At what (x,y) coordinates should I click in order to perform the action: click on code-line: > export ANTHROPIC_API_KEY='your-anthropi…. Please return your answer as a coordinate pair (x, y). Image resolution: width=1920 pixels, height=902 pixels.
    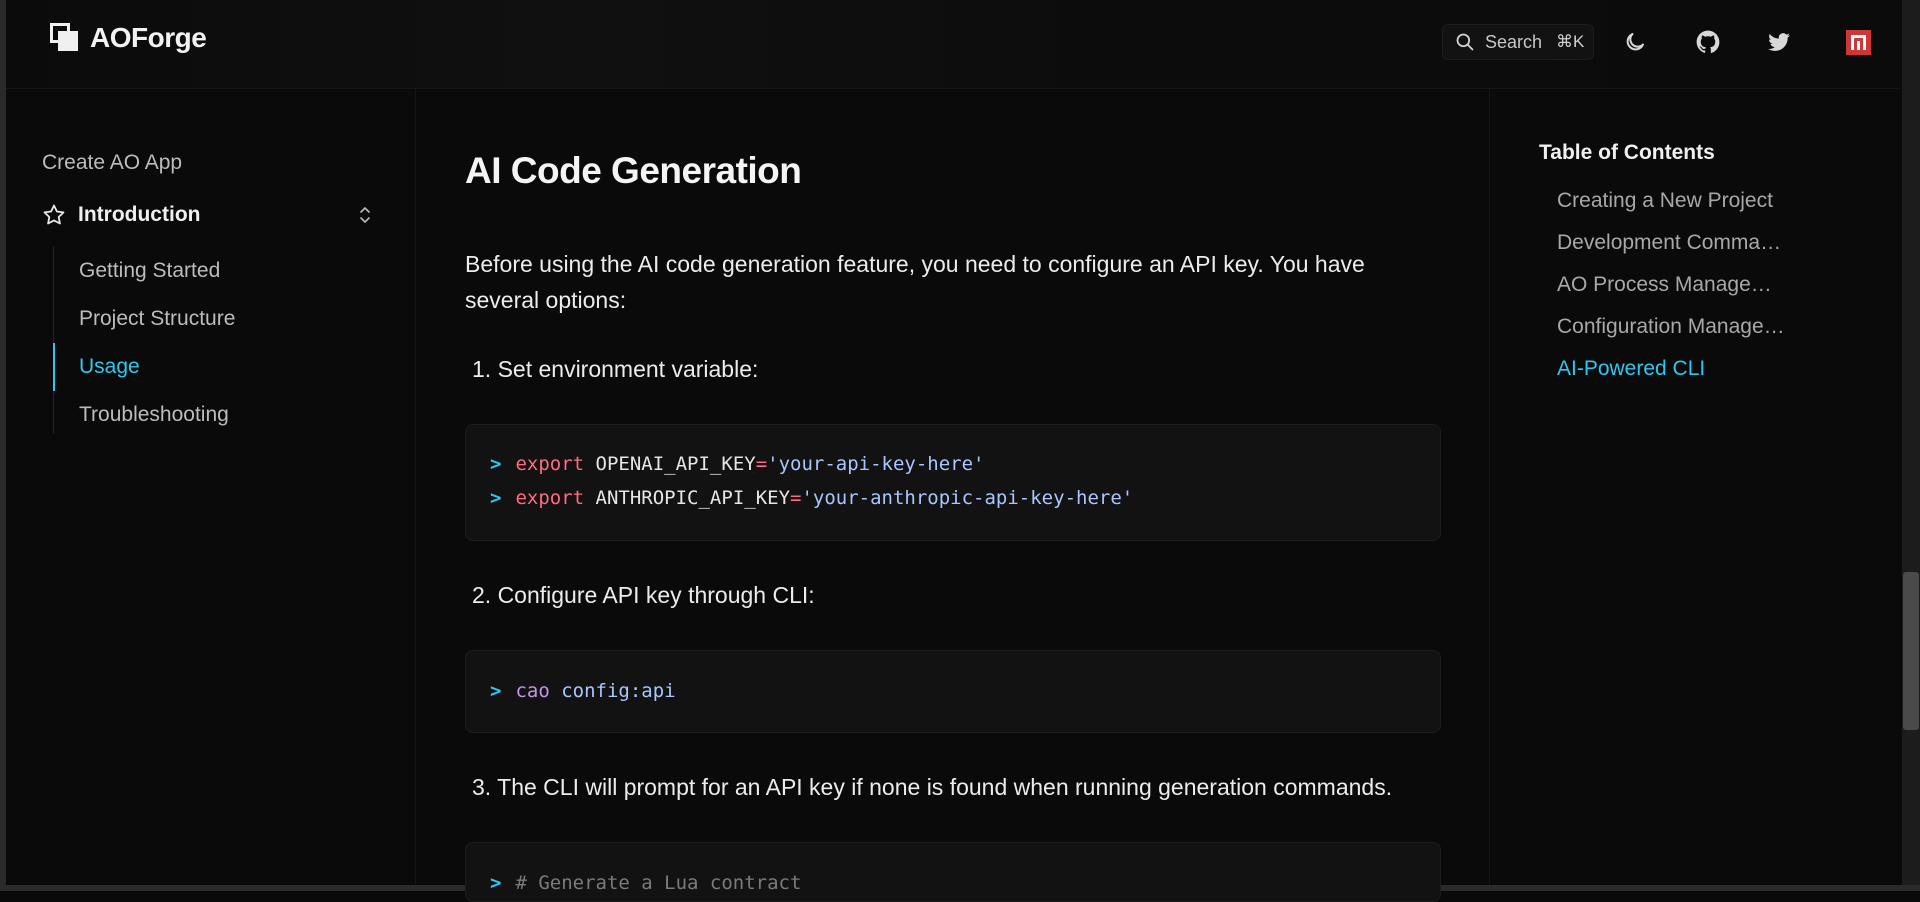
    Looking at the image, I should click on (811, 498).